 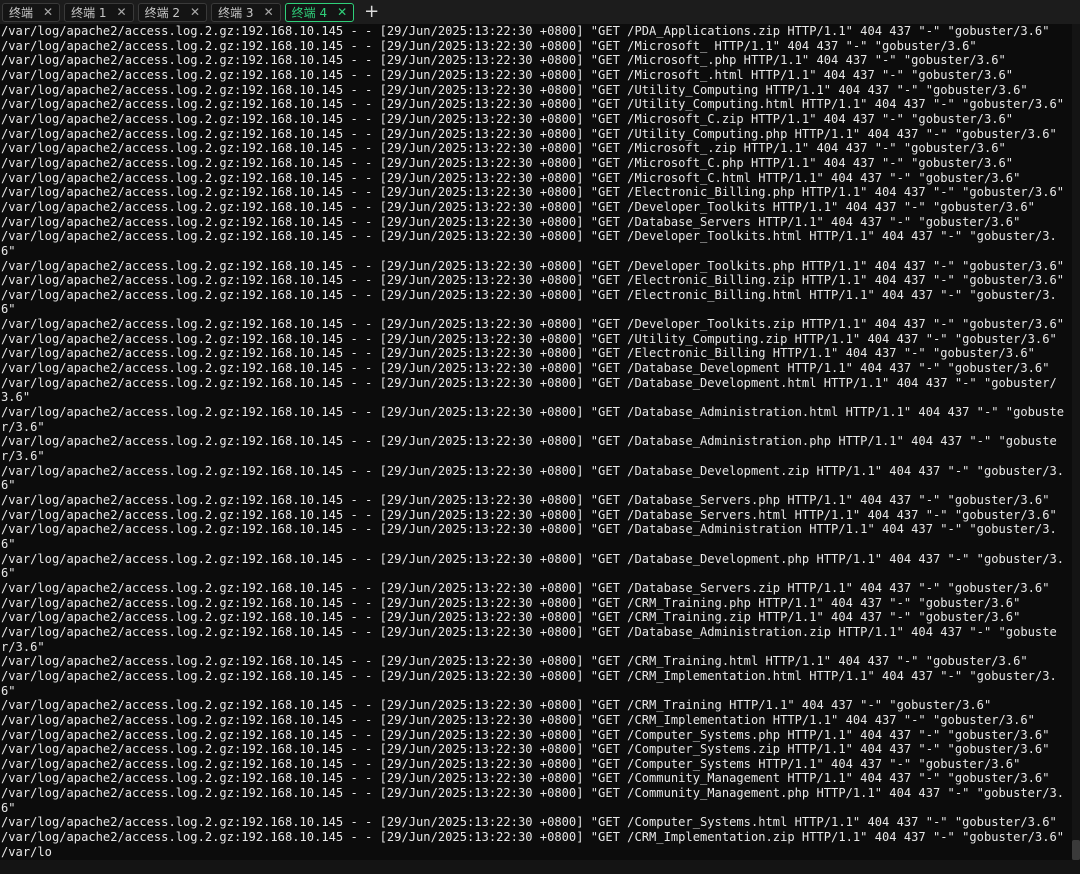 I want to click on tab-label: 终端 3, so click(x=236, y=12).